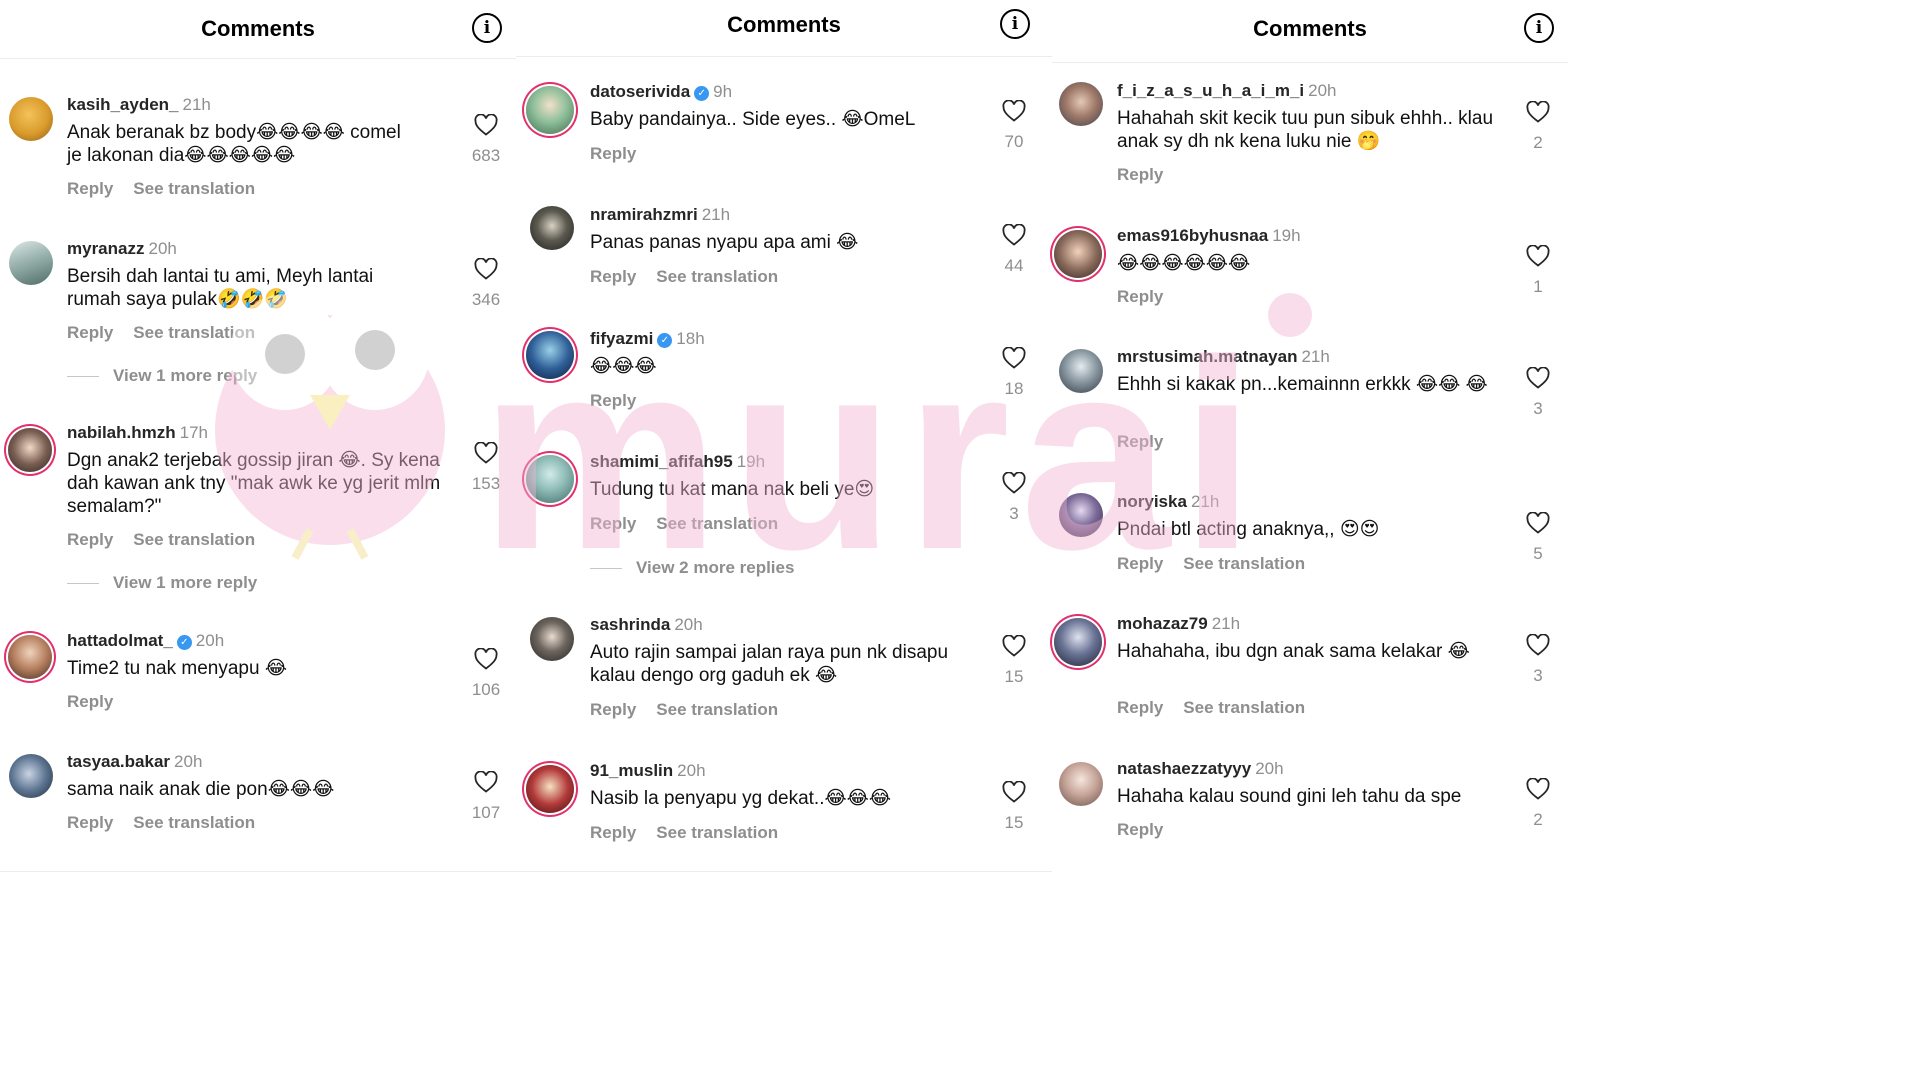  What do you see at coordinates (1207, 356) in the screenshot?
I see `username: mrstusimah.matnayan` at bounding box center [1207, 356].